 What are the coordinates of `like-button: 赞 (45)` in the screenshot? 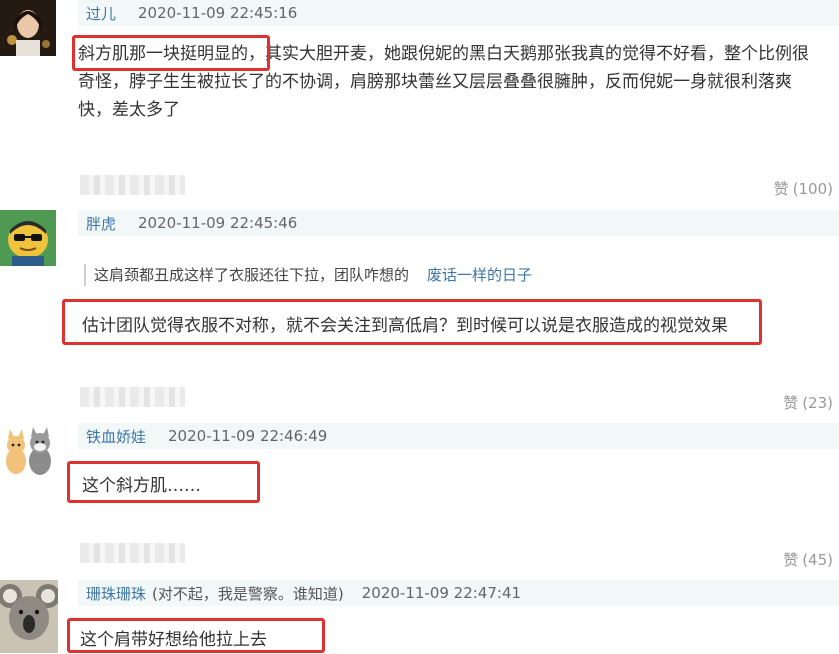 It's located at (808, 559).